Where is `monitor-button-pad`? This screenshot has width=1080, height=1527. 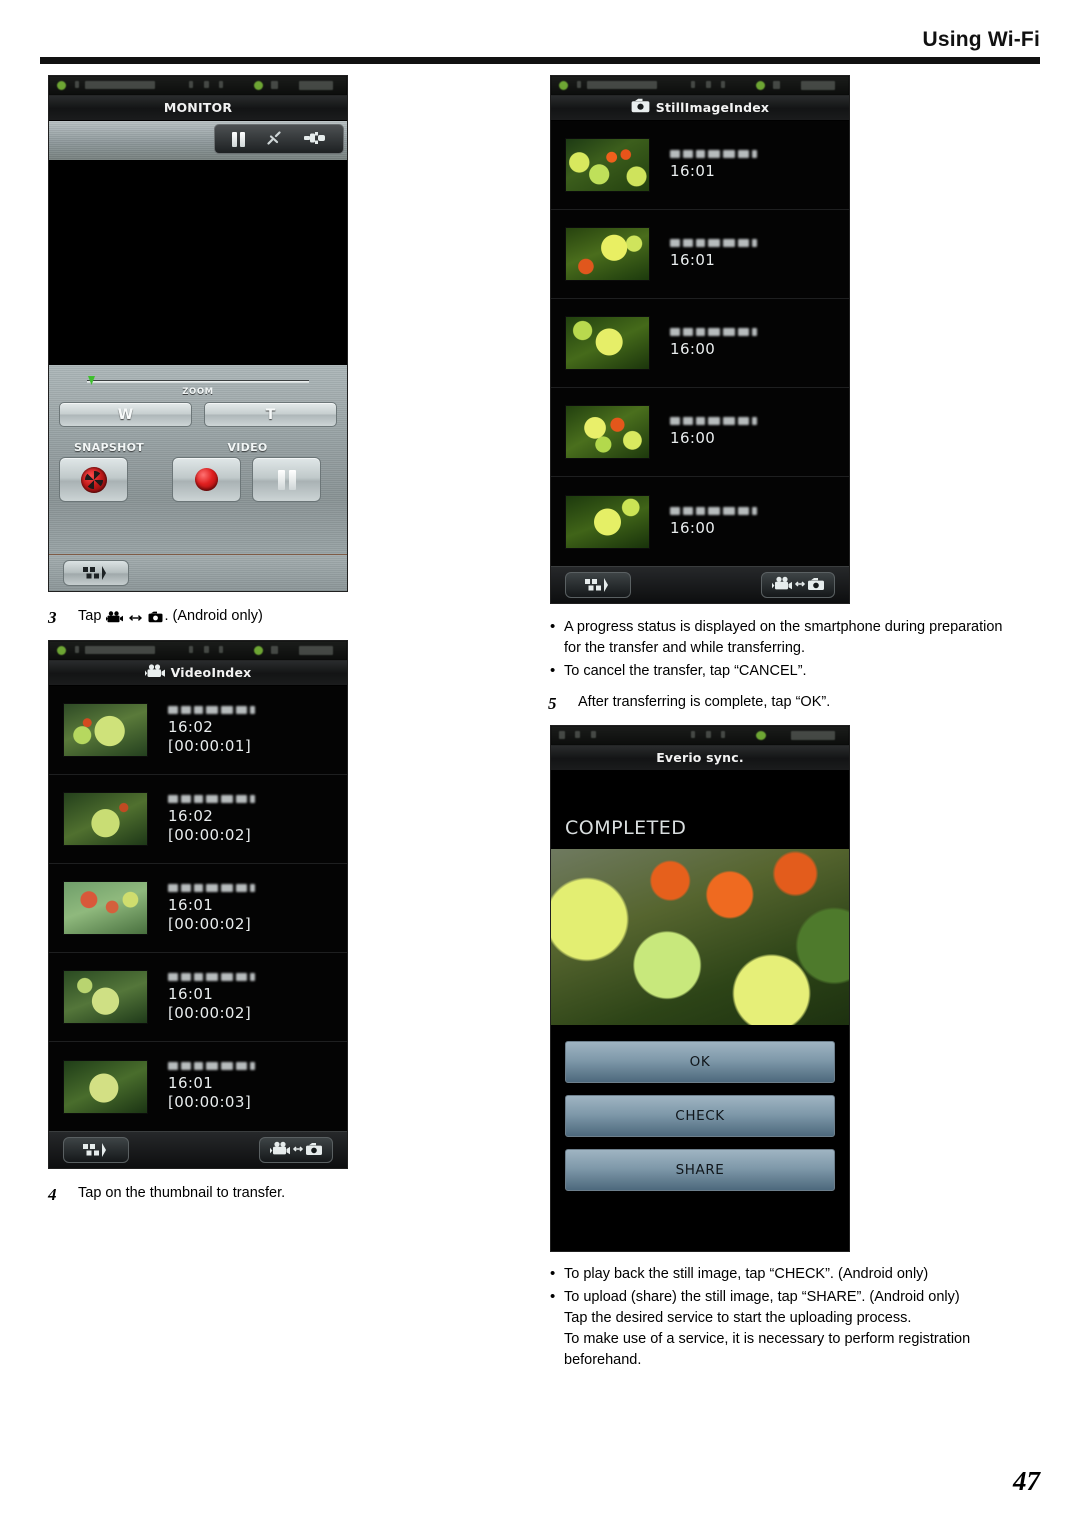
monitor-button-pad is located at coordinates (279, 139).